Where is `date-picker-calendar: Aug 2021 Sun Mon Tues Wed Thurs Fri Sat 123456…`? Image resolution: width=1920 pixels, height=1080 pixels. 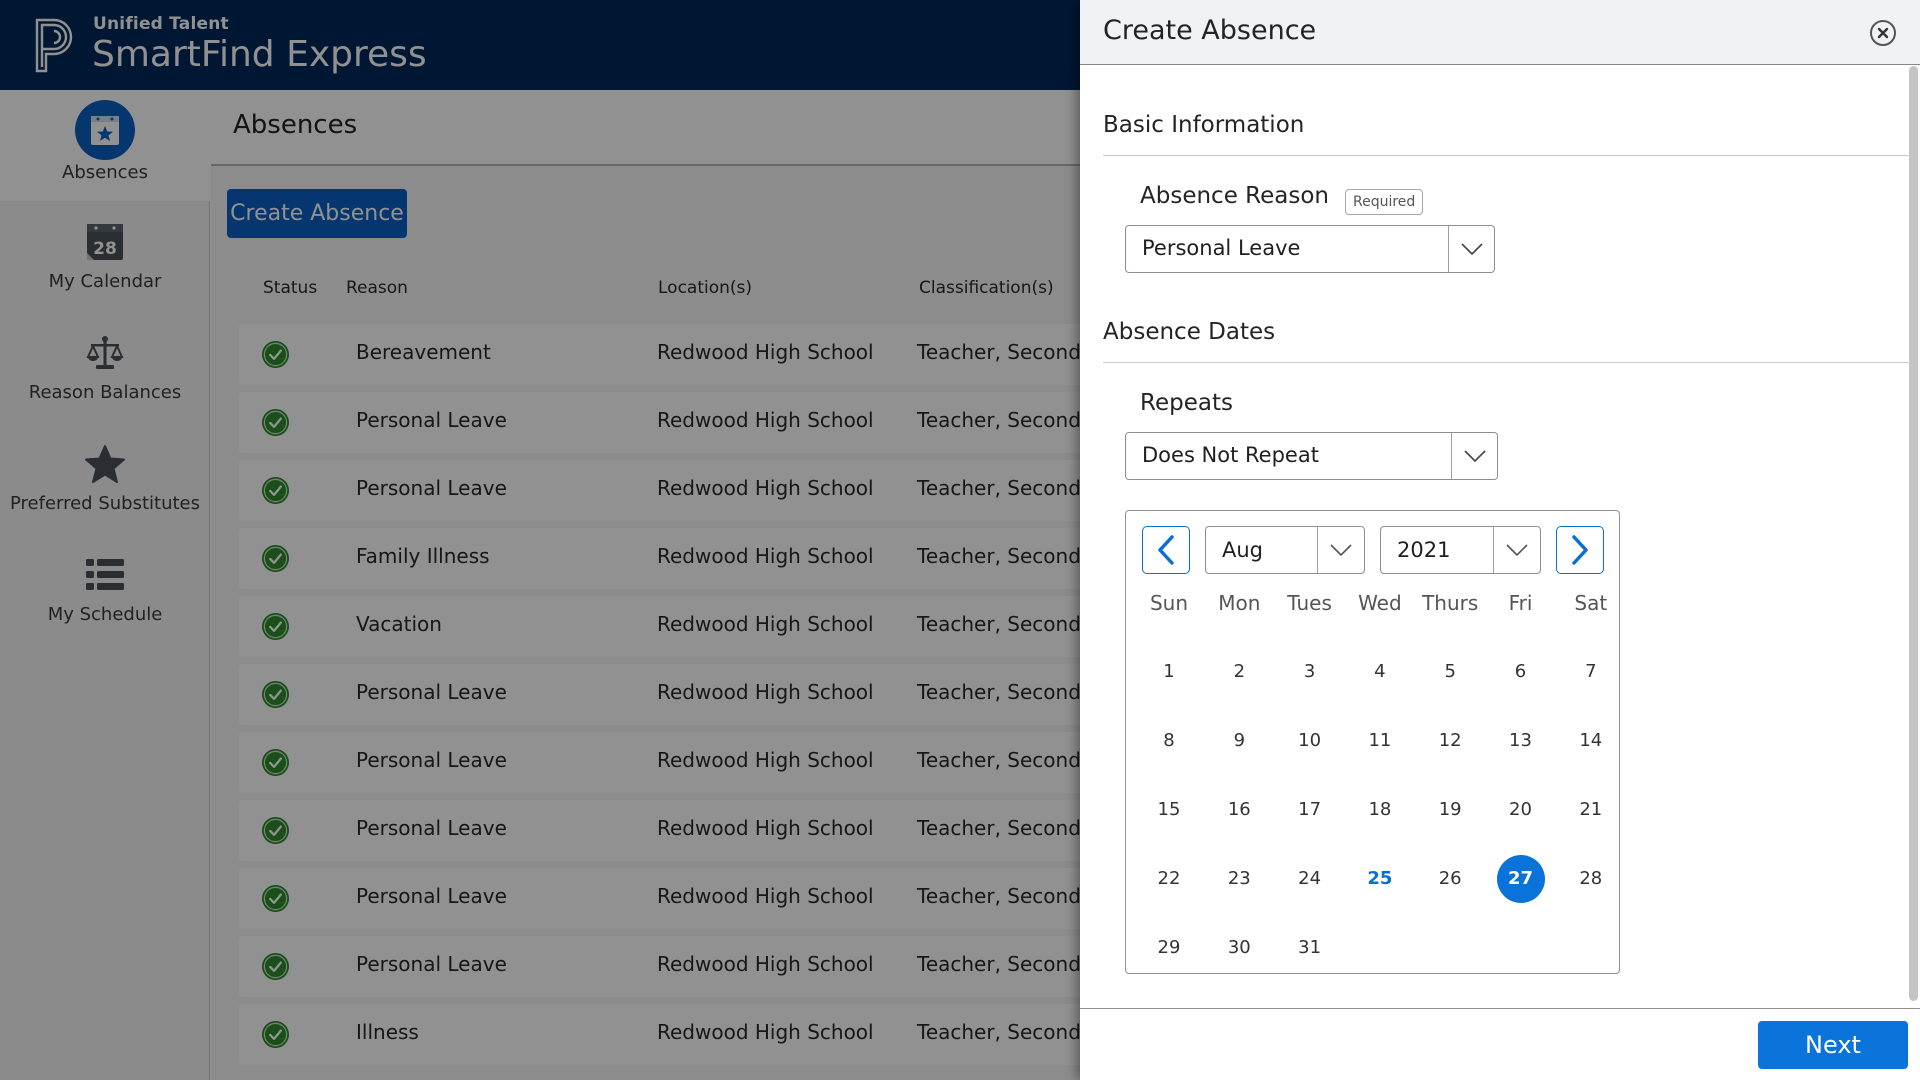 date-picker-calendar: Aug 2021 Sun Mon Tues Wed Thurs Fri Sat 123456… is located at coordinates (1372, 742).